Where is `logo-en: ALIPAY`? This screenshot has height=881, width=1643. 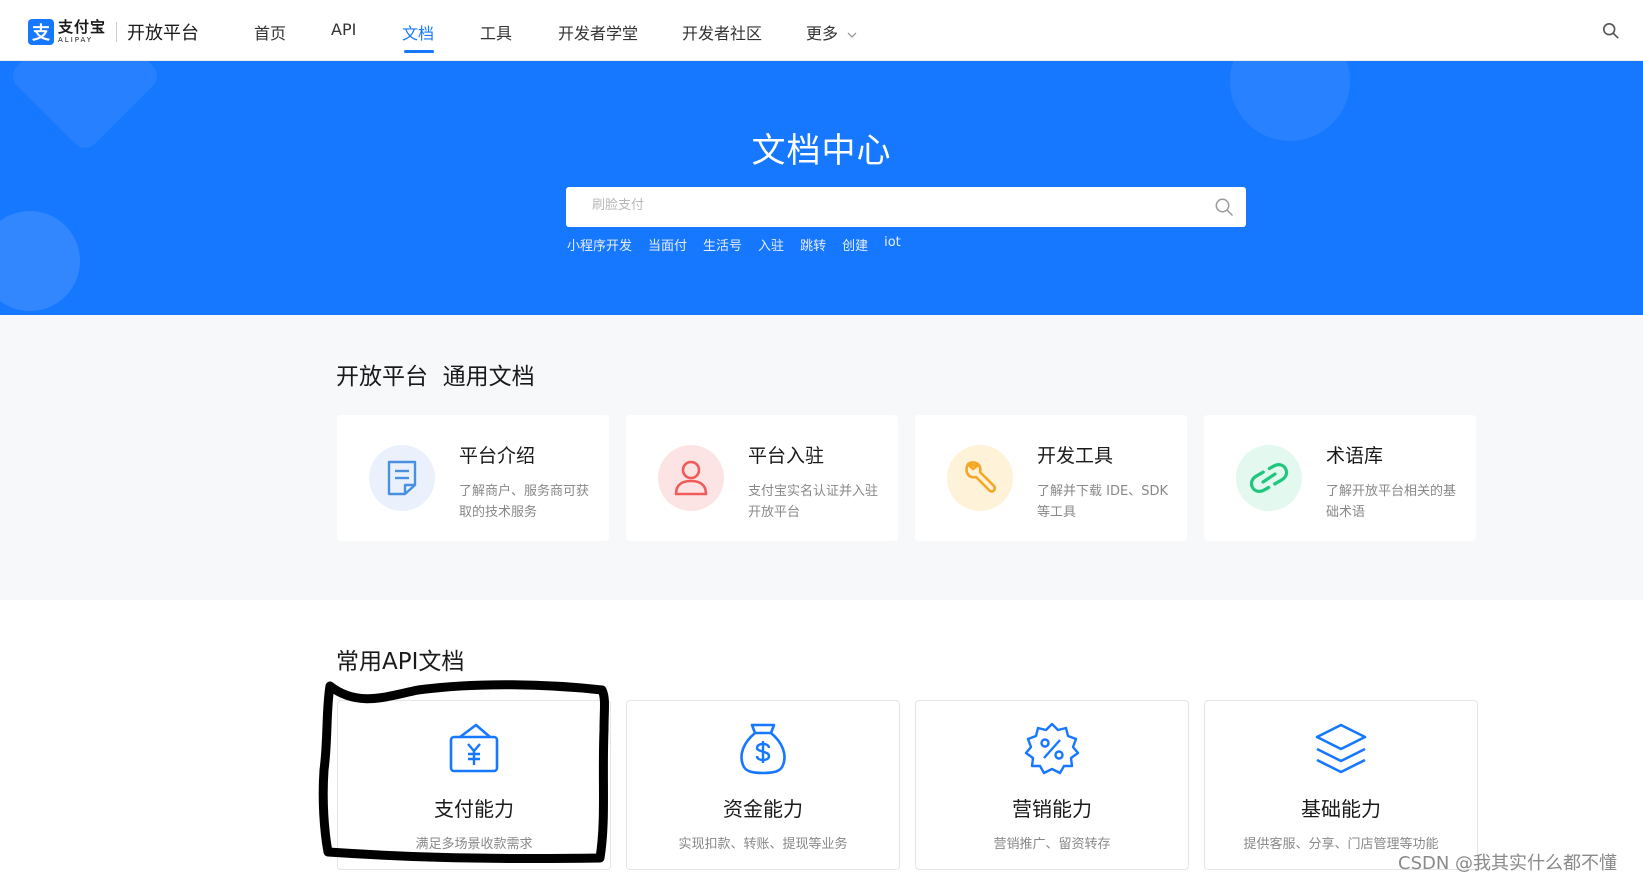
logo-en: ALIPAY is located at coordinates (76, 40).